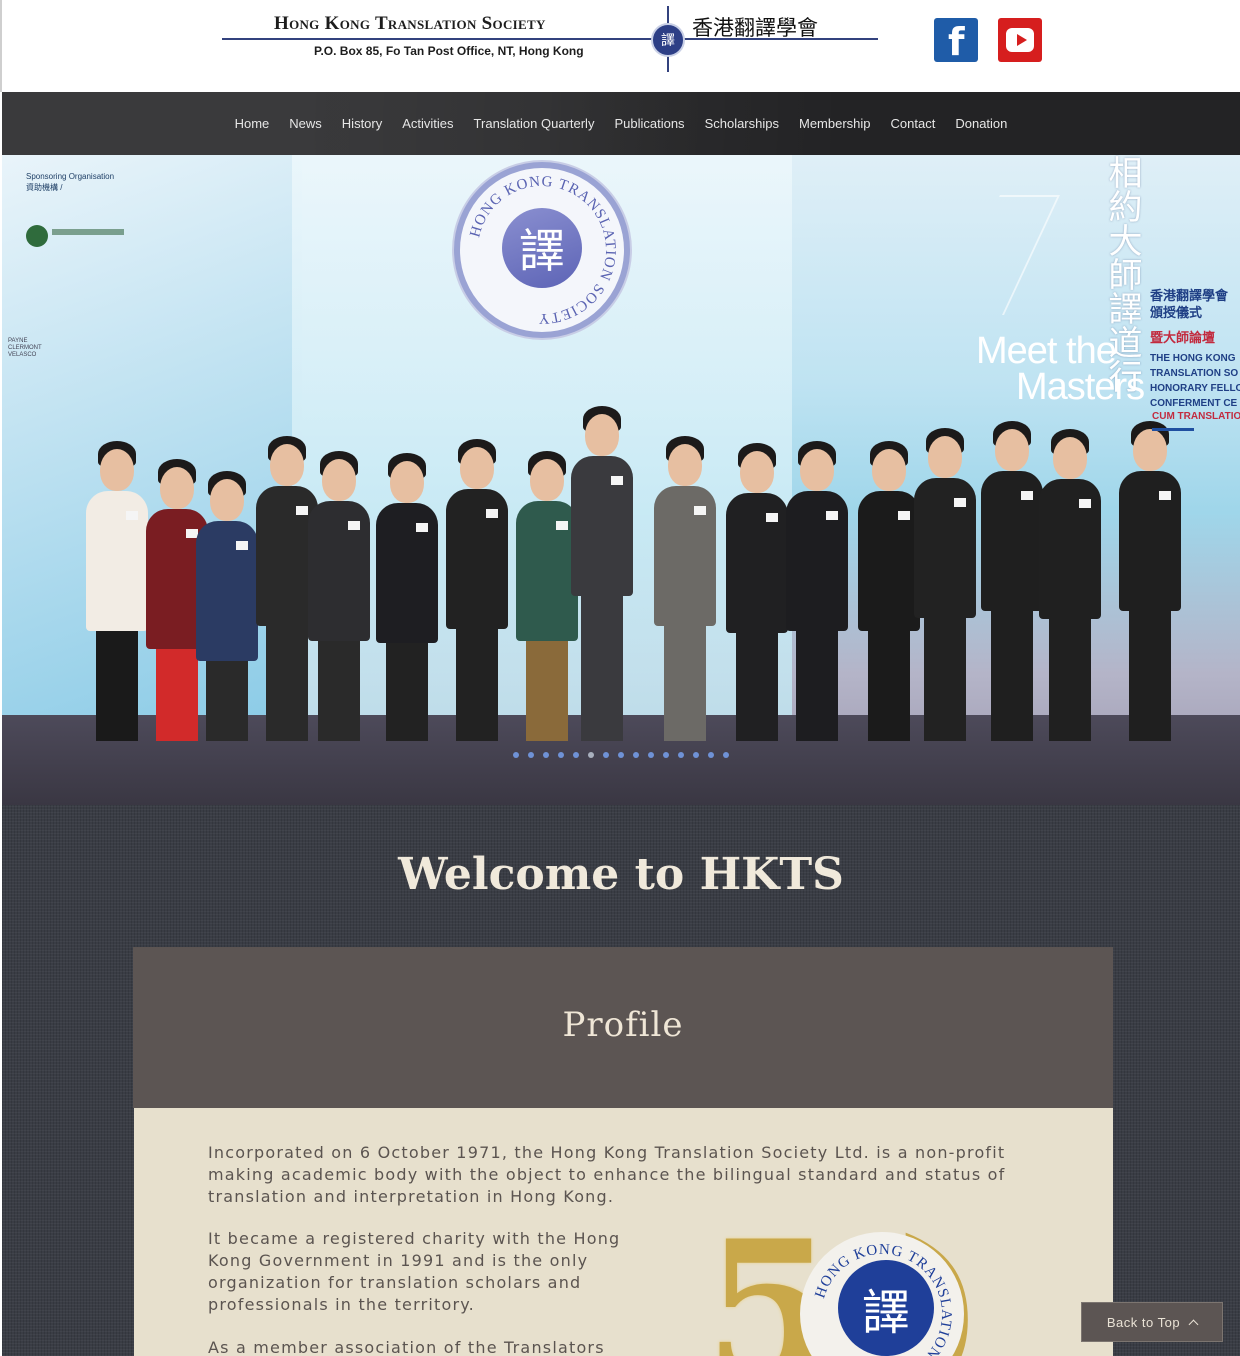 Image resolution: width=1240 pixels, height=1356 pixels. I want to click on play-icon, so click(1022, 40).